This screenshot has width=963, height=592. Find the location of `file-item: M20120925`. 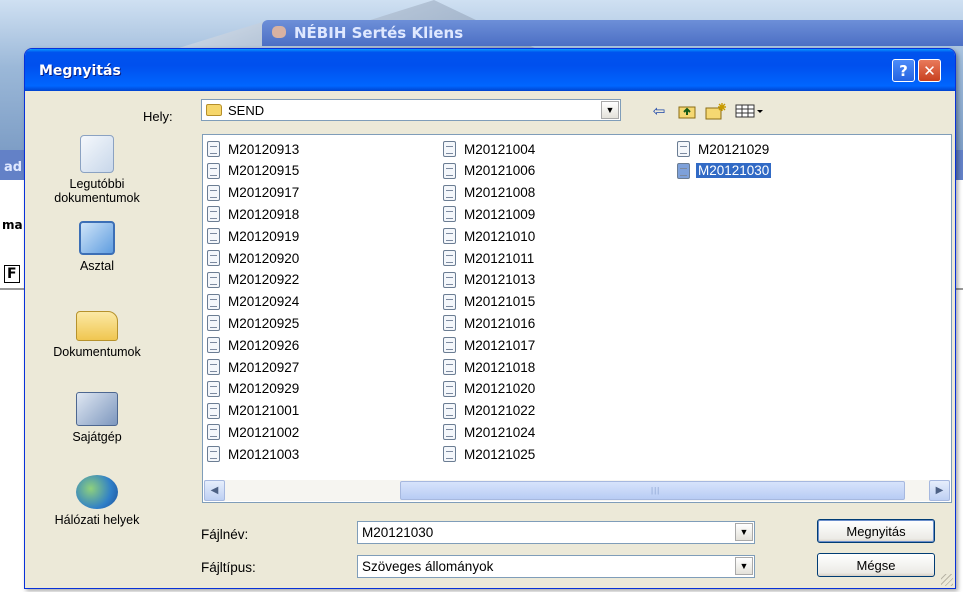

file-item: M20120925 is located at coordinates (254, 323).